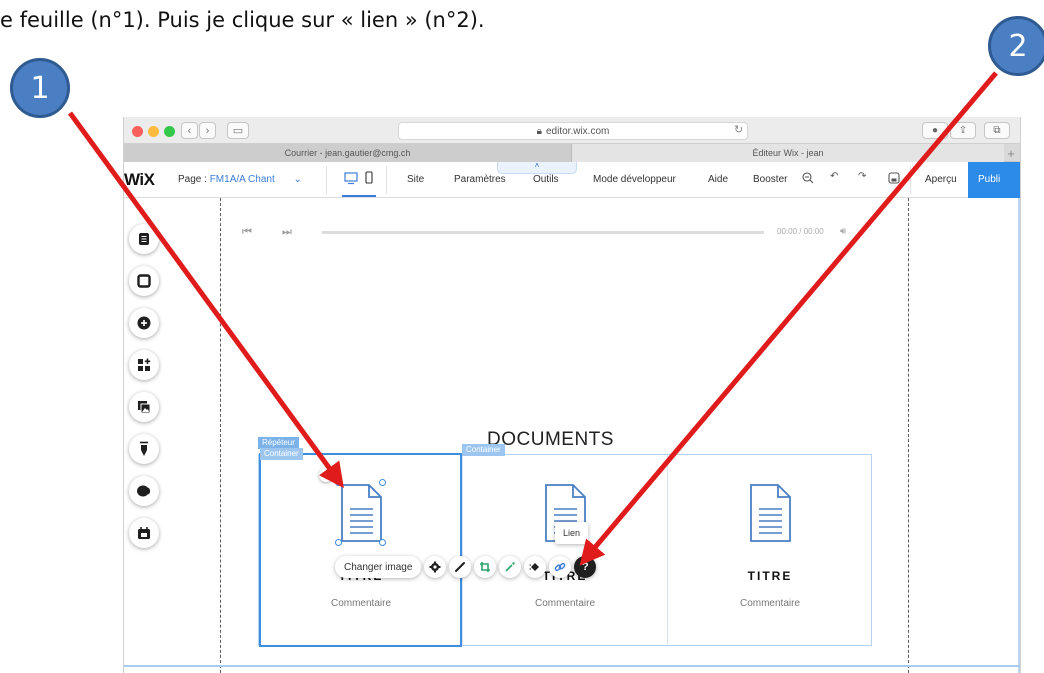  I want to click on wix-logo: WiX, so click(139, 179).